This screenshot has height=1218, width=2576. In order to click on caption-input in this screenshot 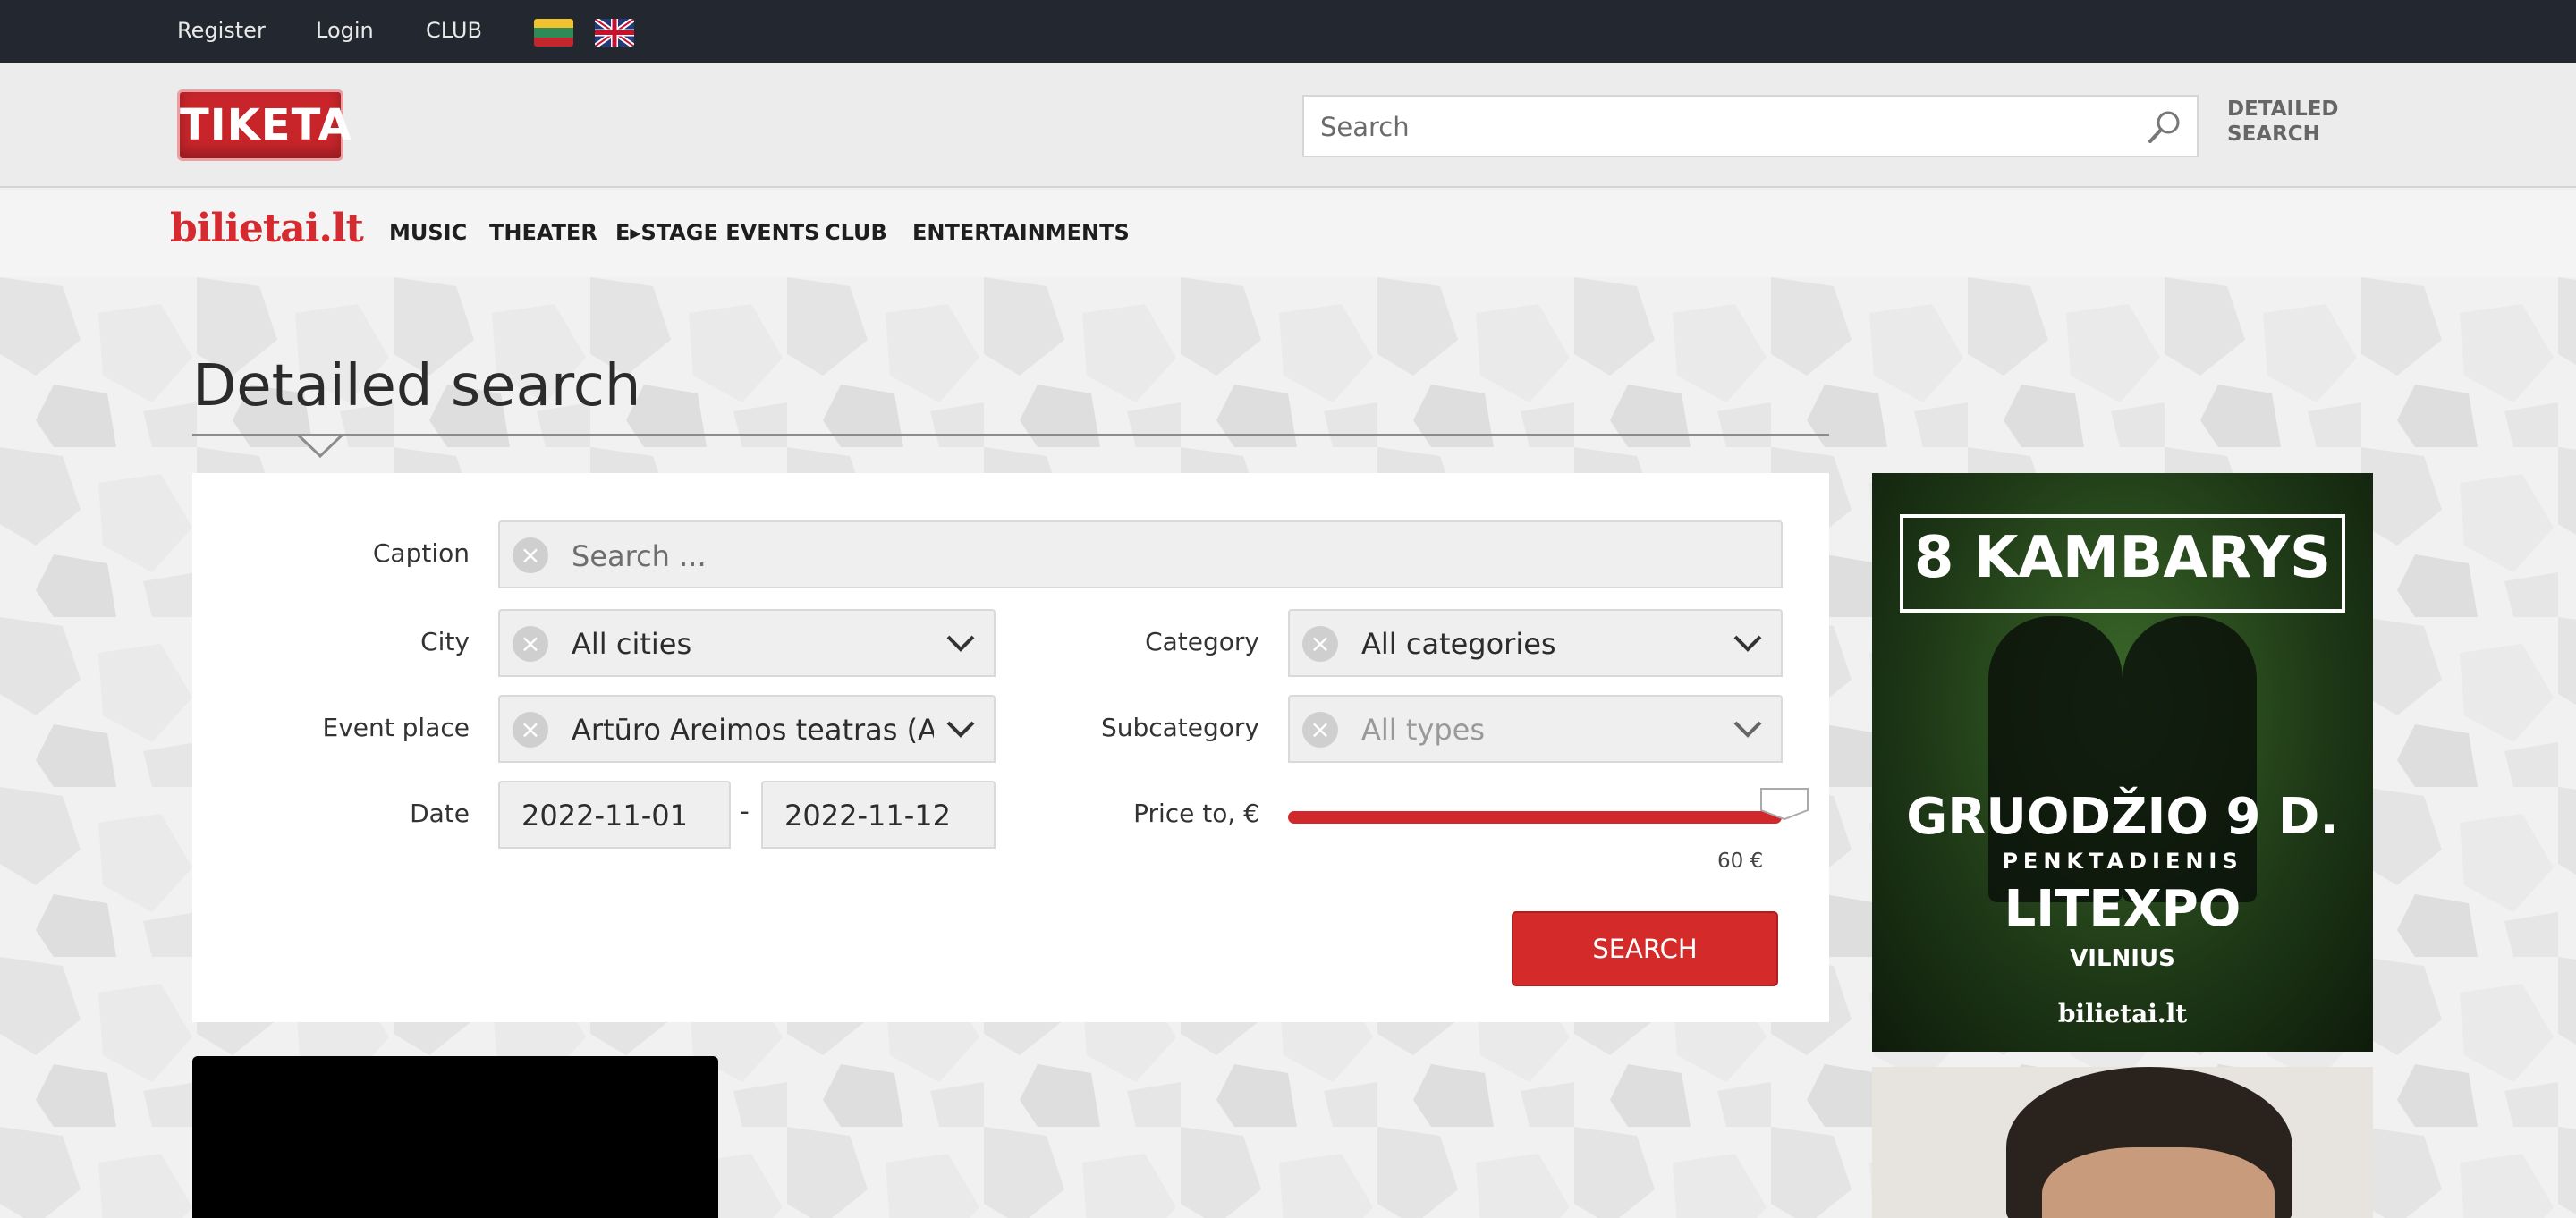, I will do `click(1153, 556)`.